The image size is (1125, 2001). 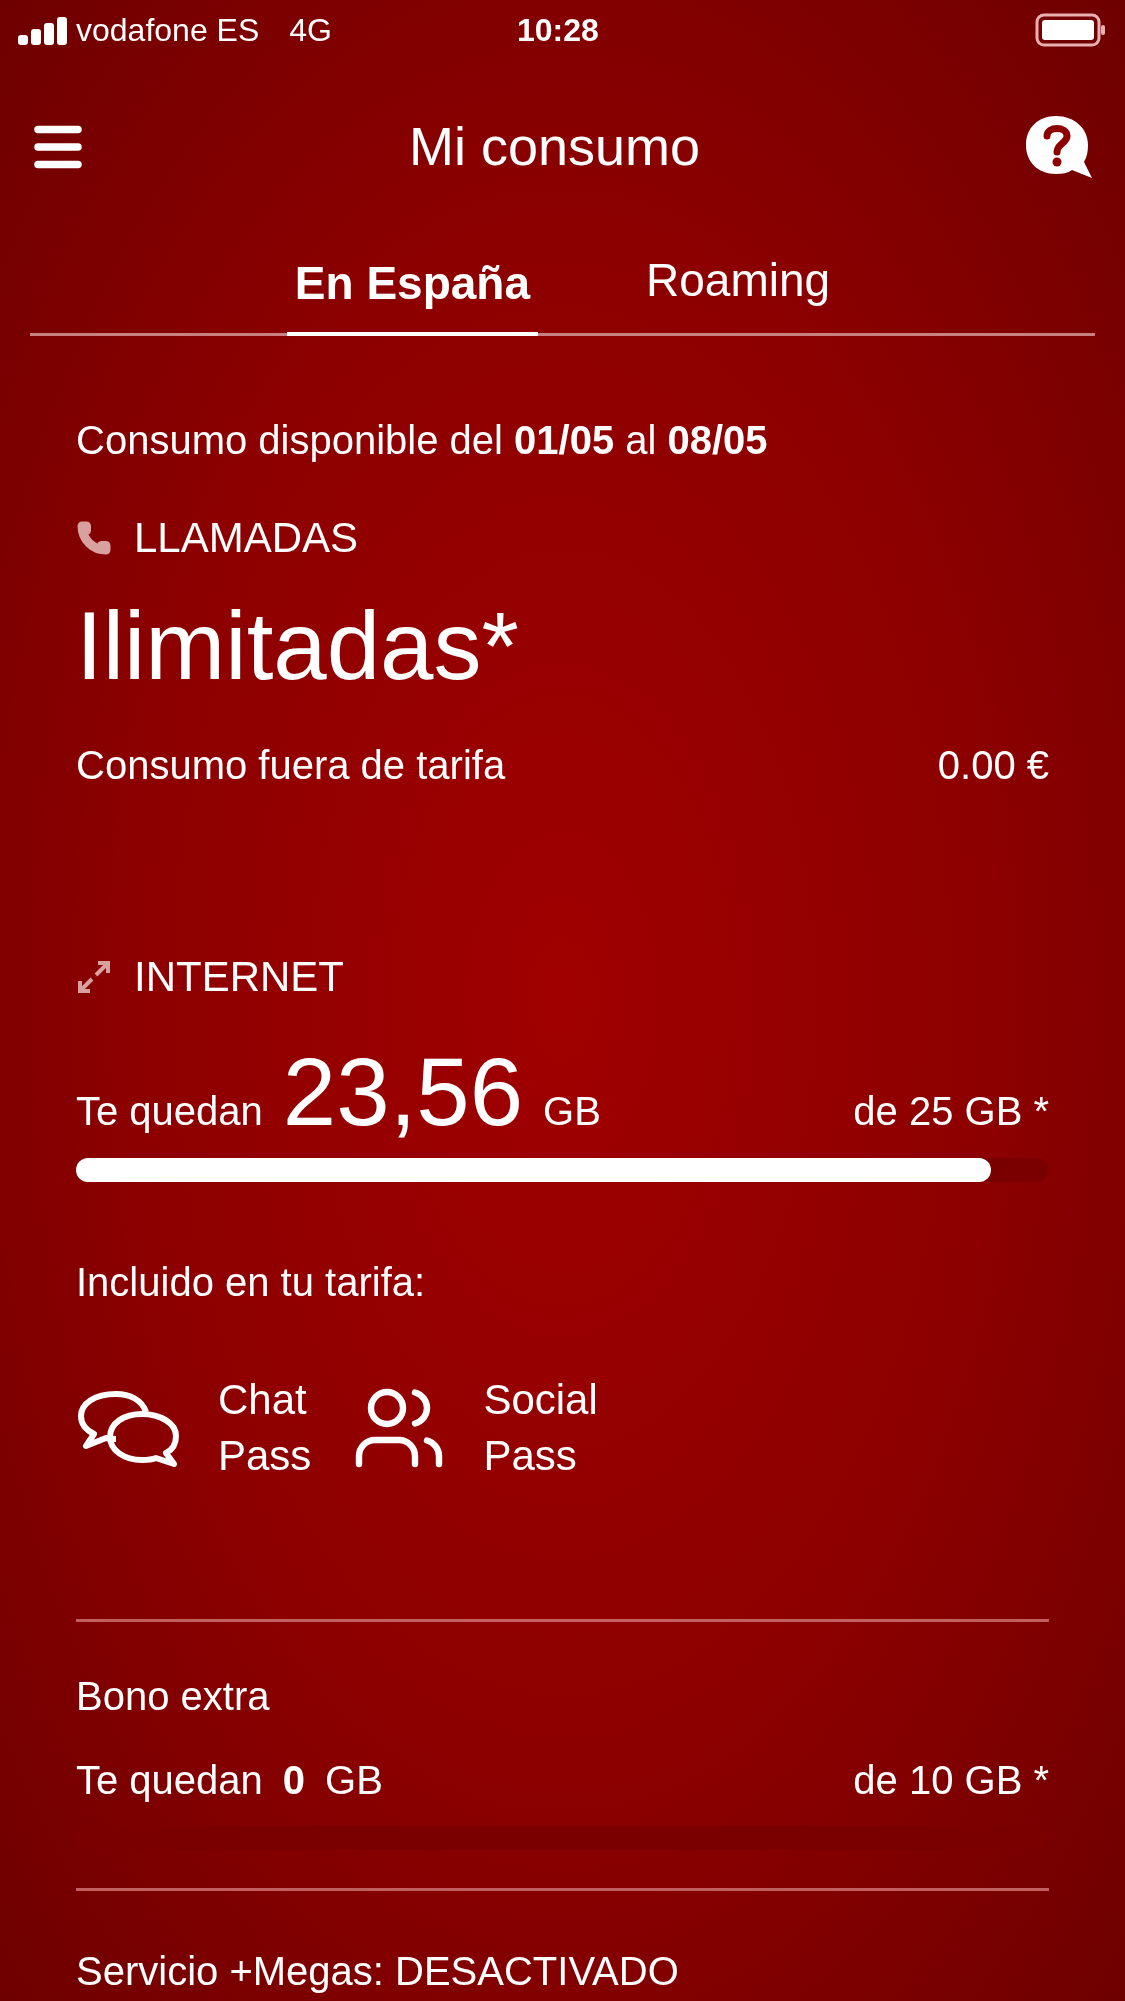 What do you see at coordinates (44, 30) in the screenshot?
I see `signal-icon` at bounding box center [44, 30].